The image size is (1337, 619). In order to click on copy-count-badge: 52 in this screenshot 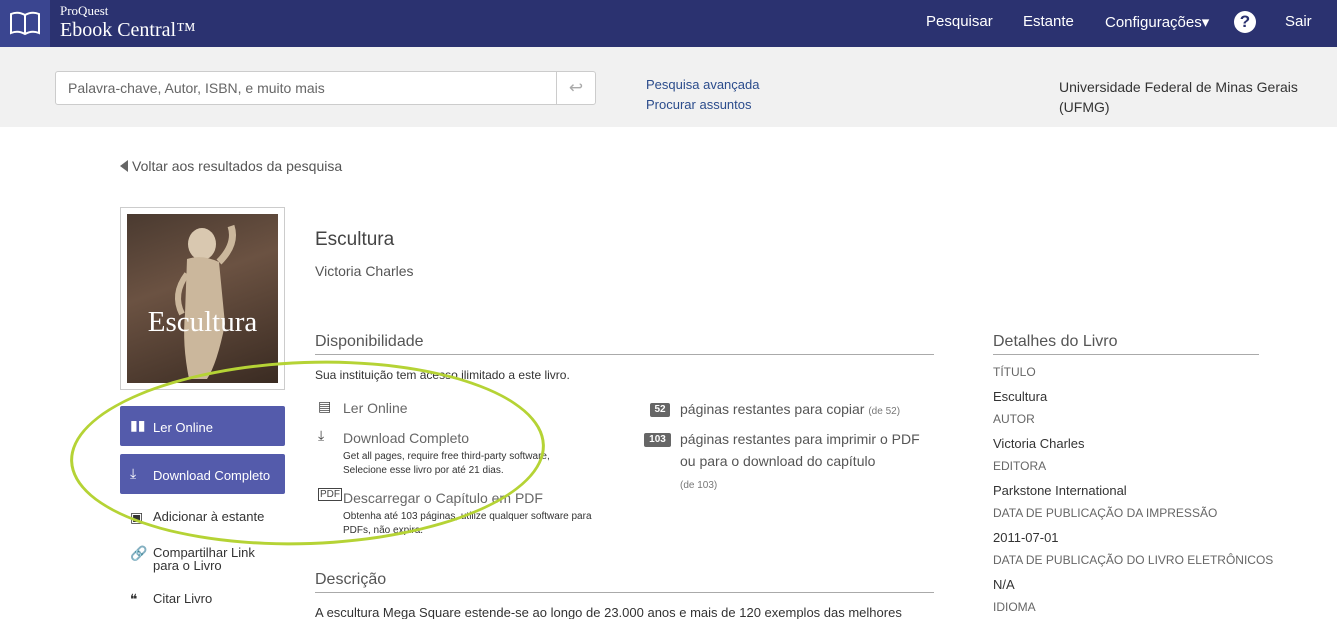, I will do `click(660, 410)`.